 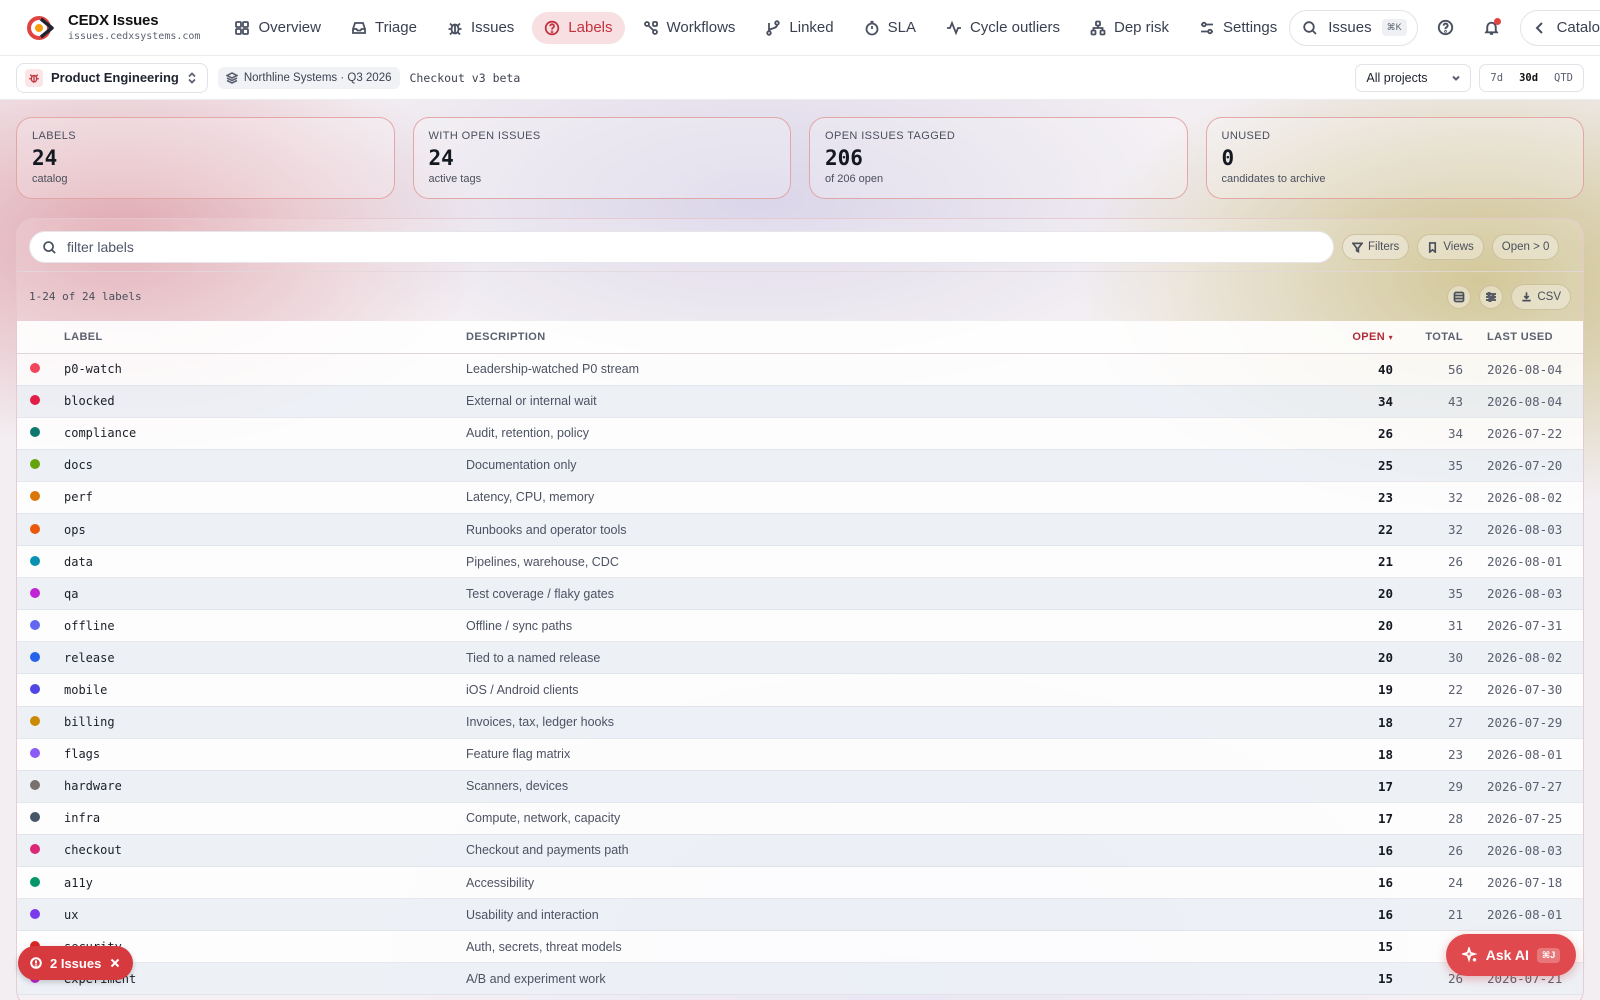 I want to click on open-filter-chip: Open > 0, so click(x=1525, y=247).